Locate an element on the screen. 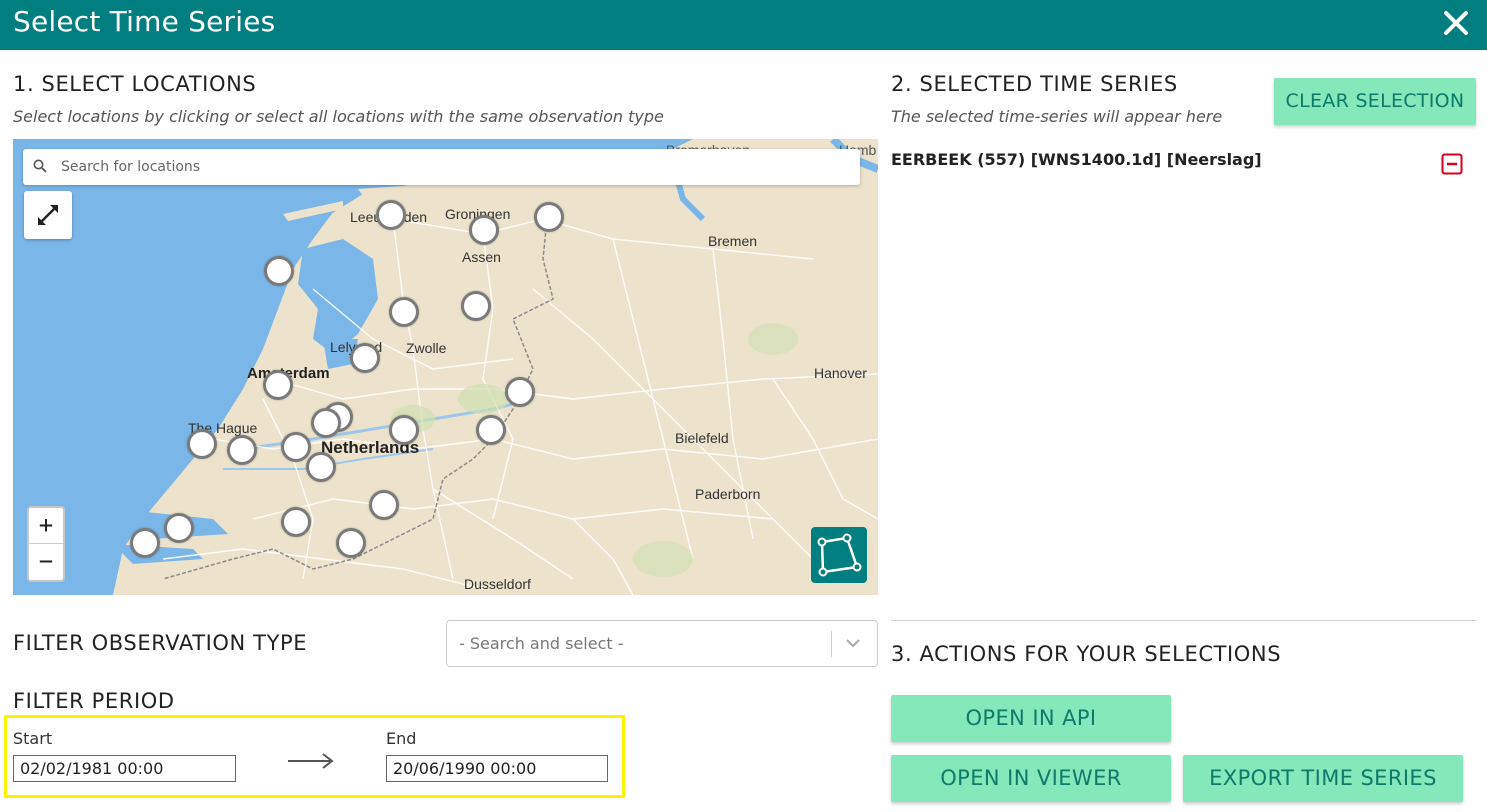  map-label-dusseldorf: Dusseldorf is located at coordinates (497, 584).